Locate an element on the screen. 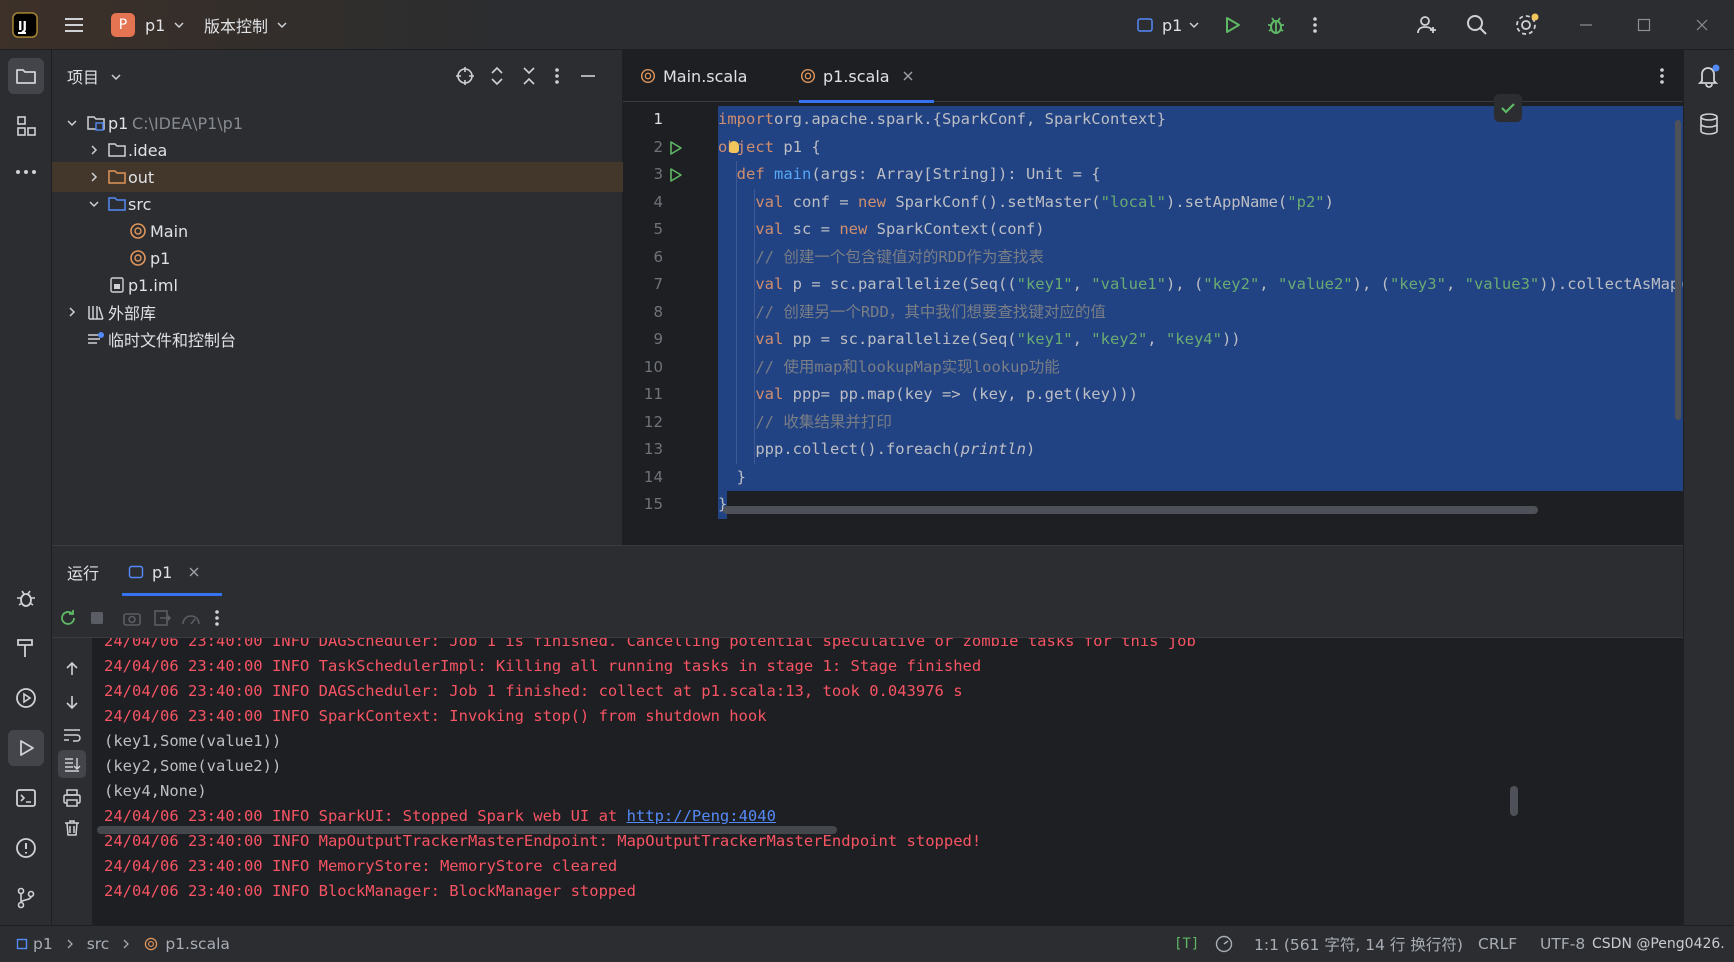 This screenshot has width=1734, height=962. arrow-up-icon is located at coordinates (72, 669).